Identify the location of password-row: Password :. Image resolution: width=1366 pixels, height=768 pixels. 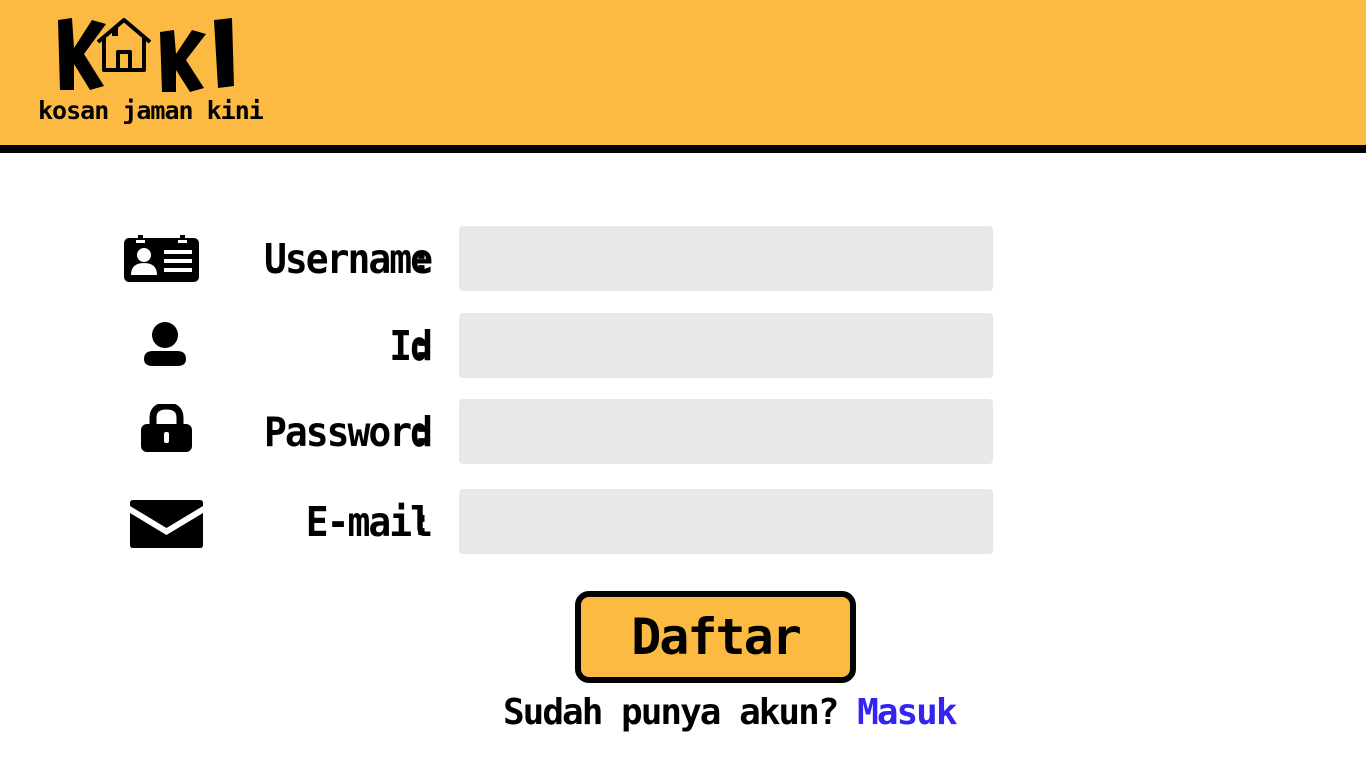
(683, 432).